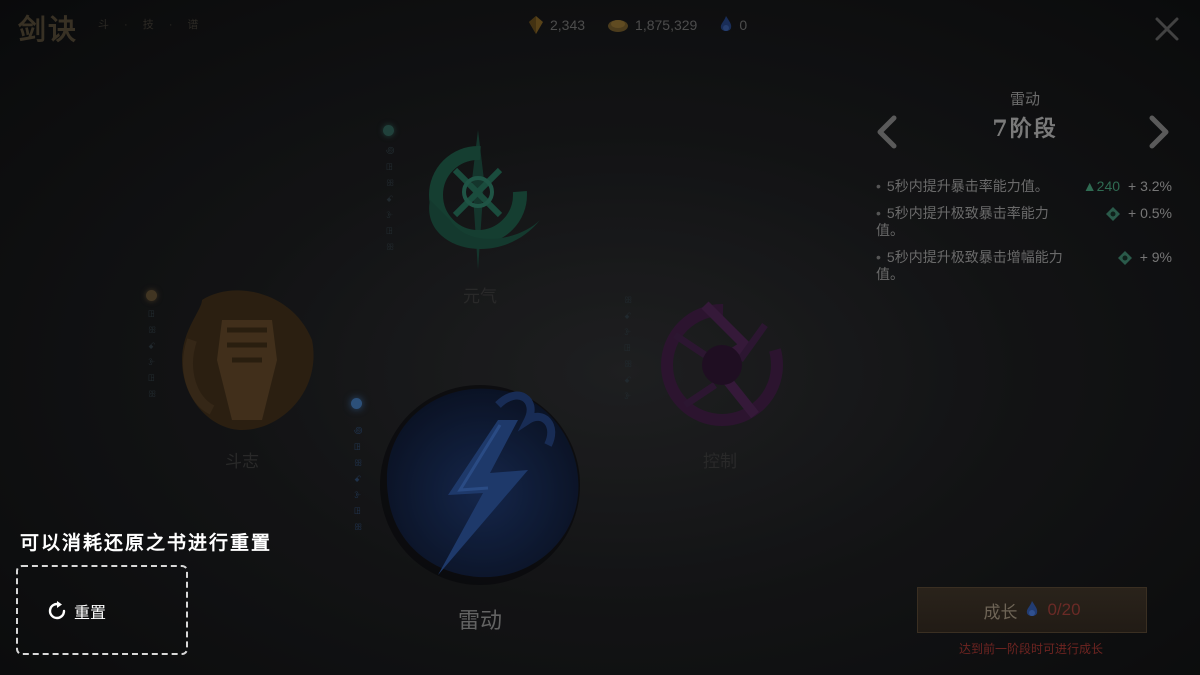 This screenshot has height=675, width=1200. What do you see at coordinates (628, 349) in the screenshot?
I see `kongzhi-rune-column: ꕥꗃꘀꖸꕥꗃꘀ` at bounding box center [628, 349].